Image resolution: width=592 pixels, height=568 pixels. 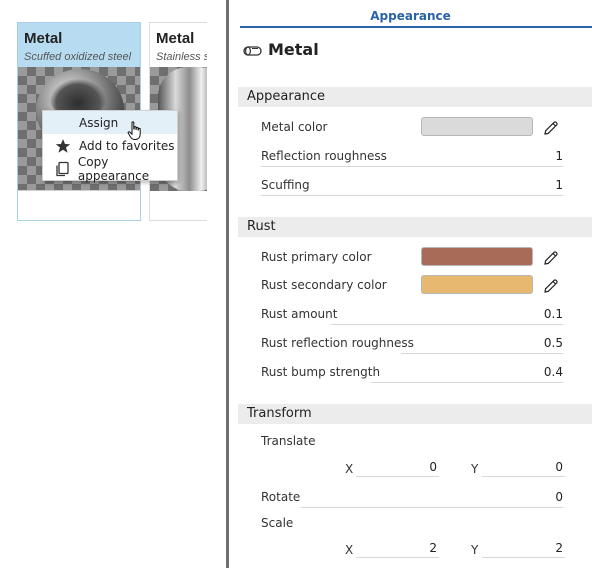 What do you see at coordinates (553, 314) in the screenshot?
I see `rust-amount-value: 0.1` at bounding box center [553, 314].